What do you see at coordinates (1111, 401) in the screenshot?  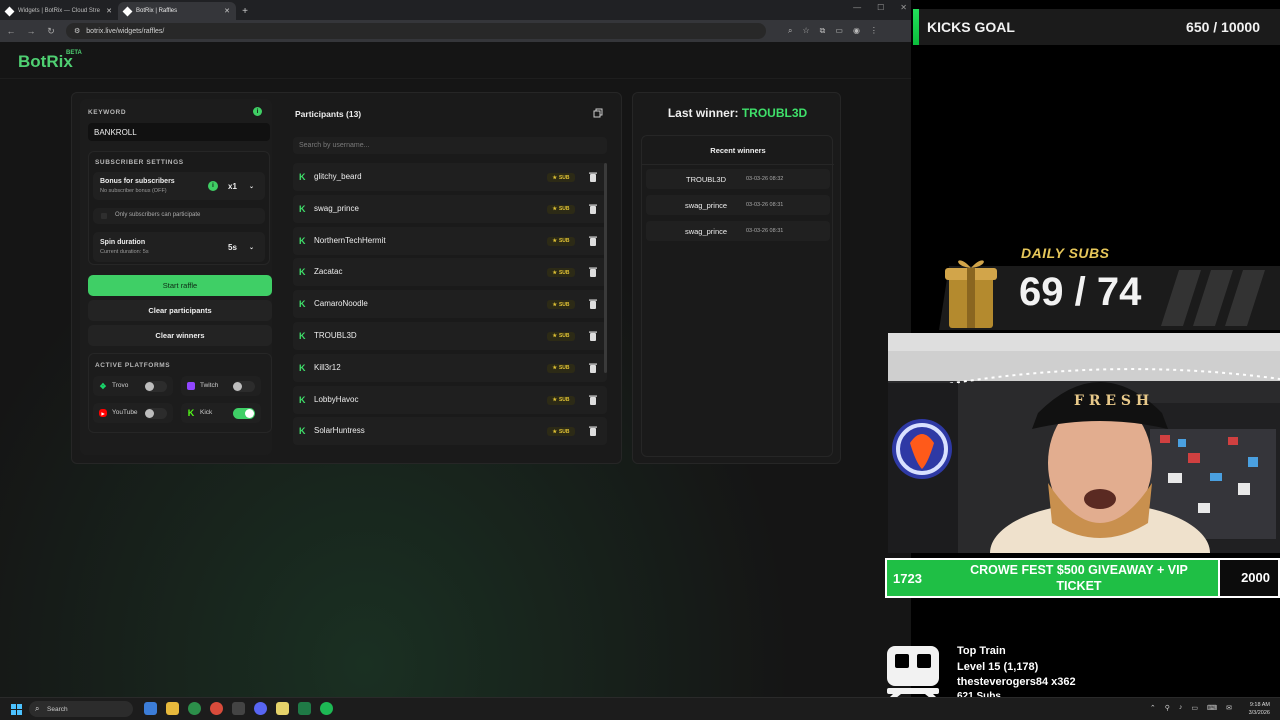 I see `svg-text: F R E S H` at bounding box center [1111, 401].